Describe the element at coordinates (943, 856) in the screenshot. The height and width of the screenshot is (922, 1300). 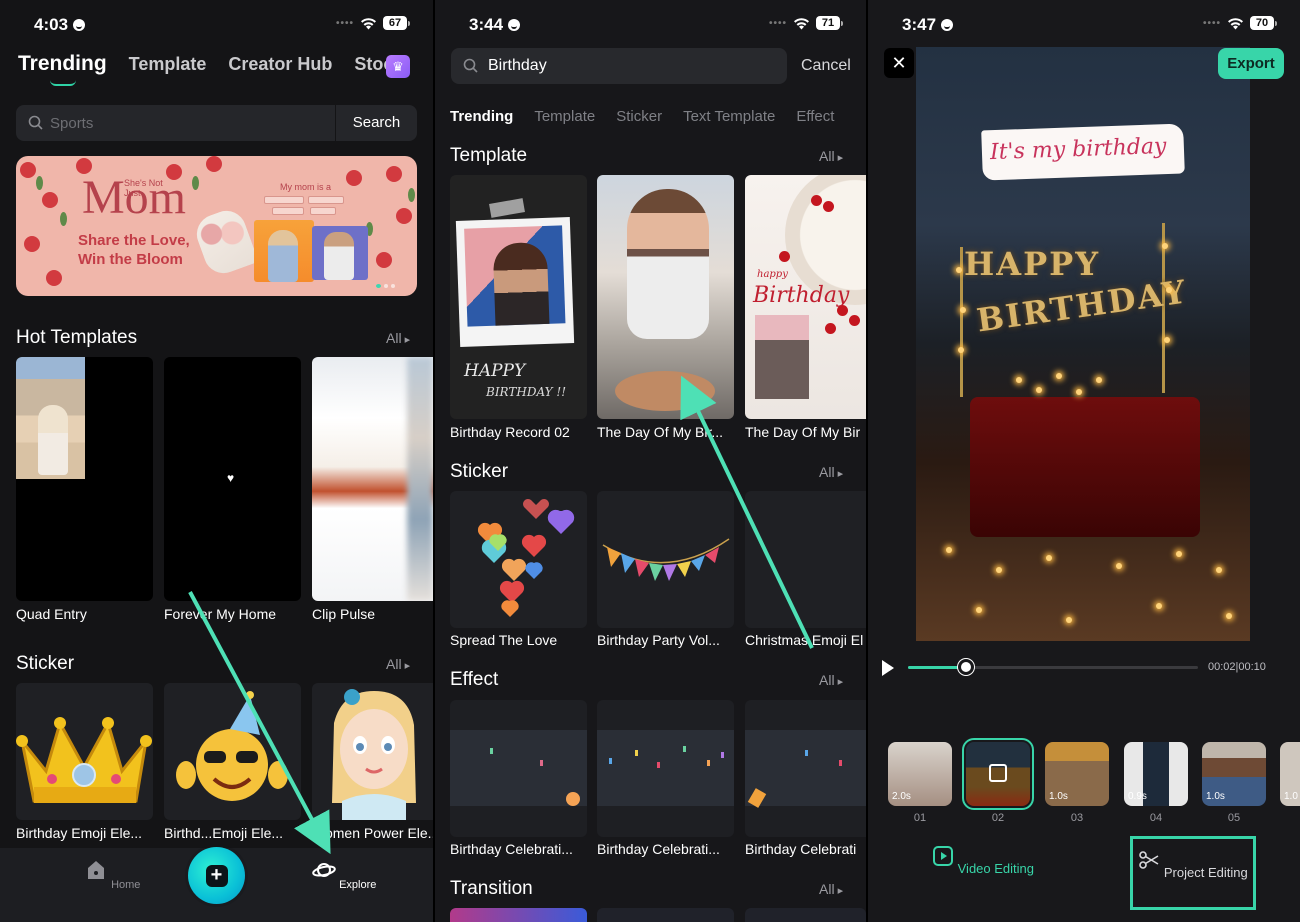
I see `video-play-icon` at that location.